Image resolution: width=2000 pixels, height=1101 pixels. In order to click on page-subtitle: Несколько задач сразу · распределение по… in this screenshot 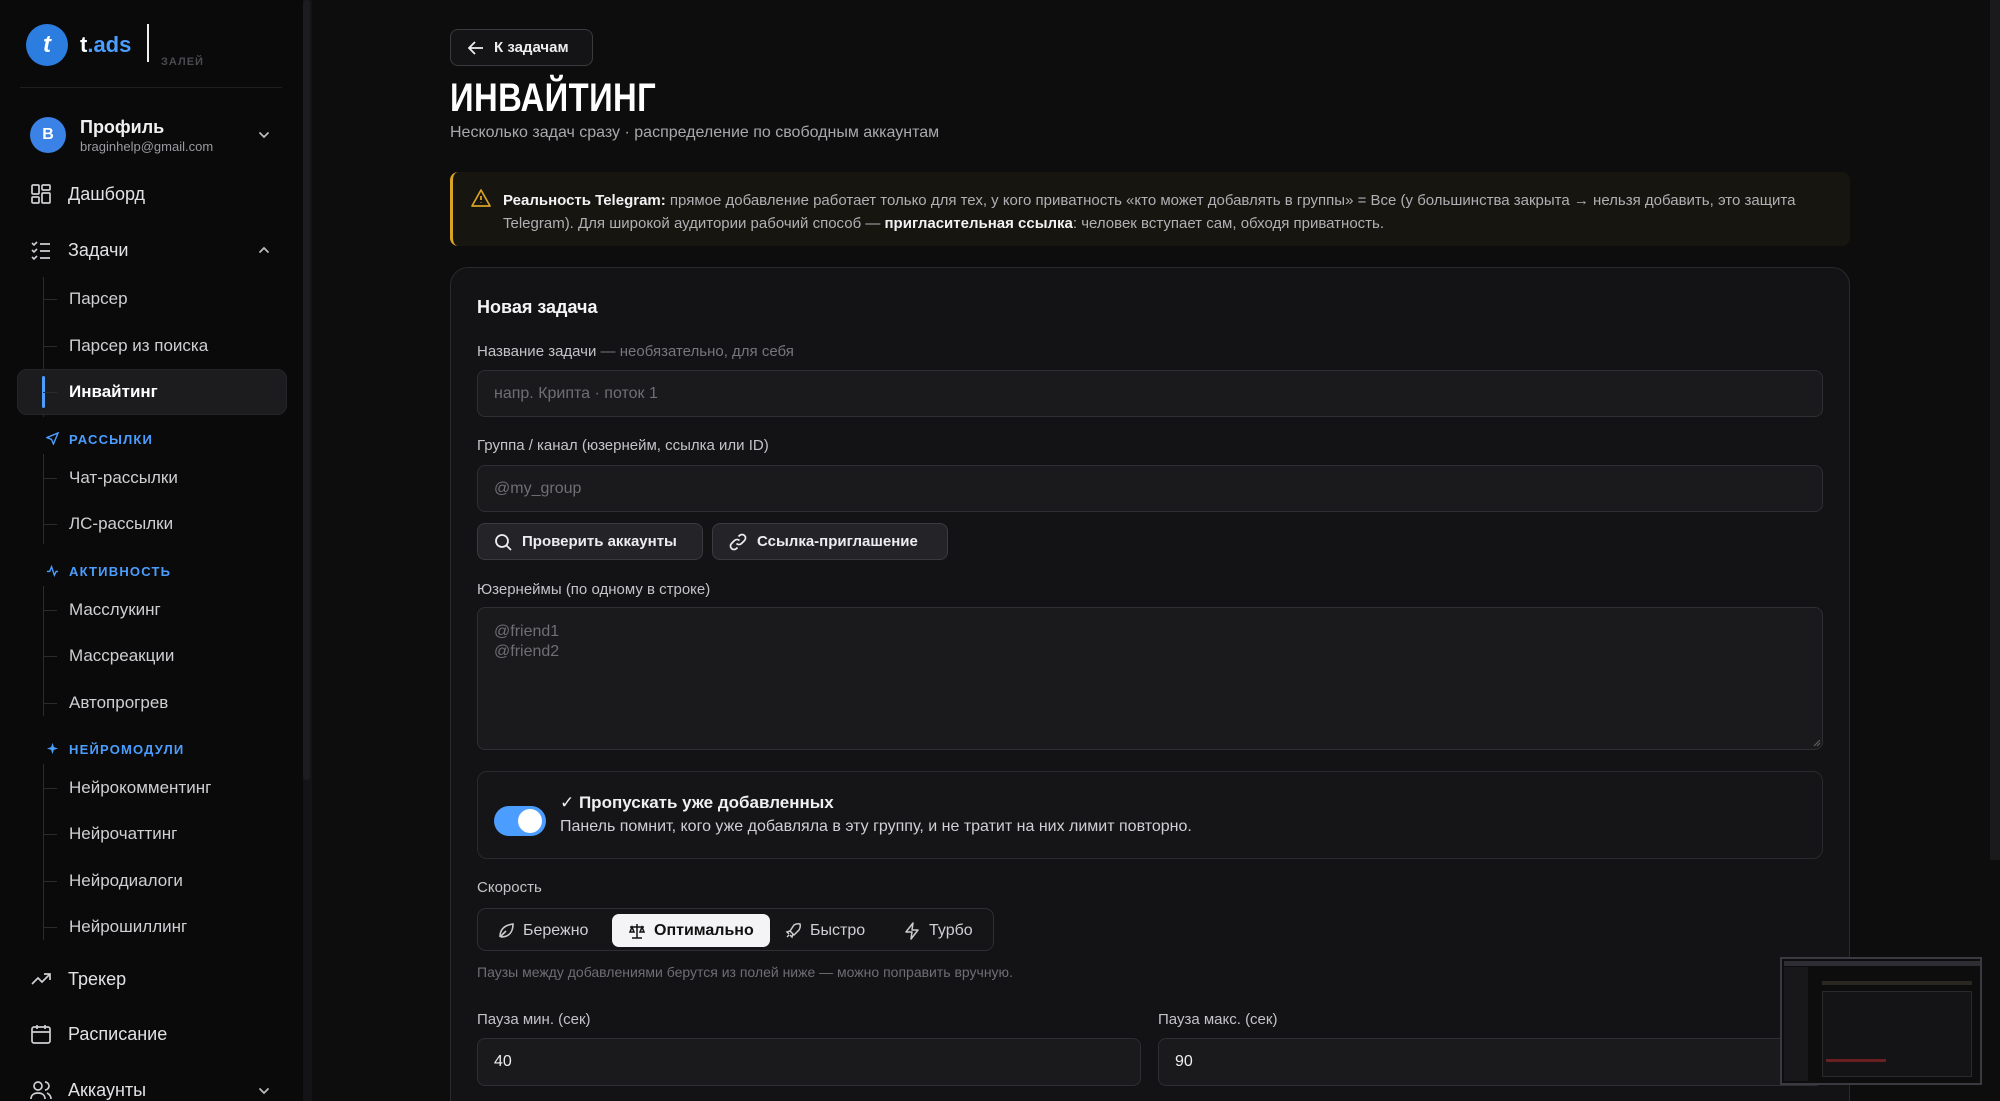, I will do `click(695, 132)`.